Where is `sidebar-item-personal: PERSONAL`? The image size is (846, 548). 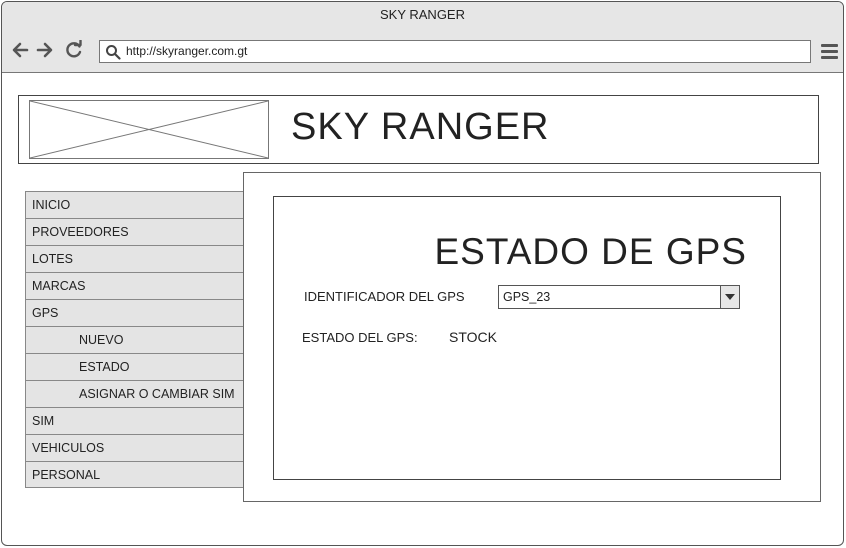 sidebar-item-personal: PERSONAL is located at coordinates (134, 474).